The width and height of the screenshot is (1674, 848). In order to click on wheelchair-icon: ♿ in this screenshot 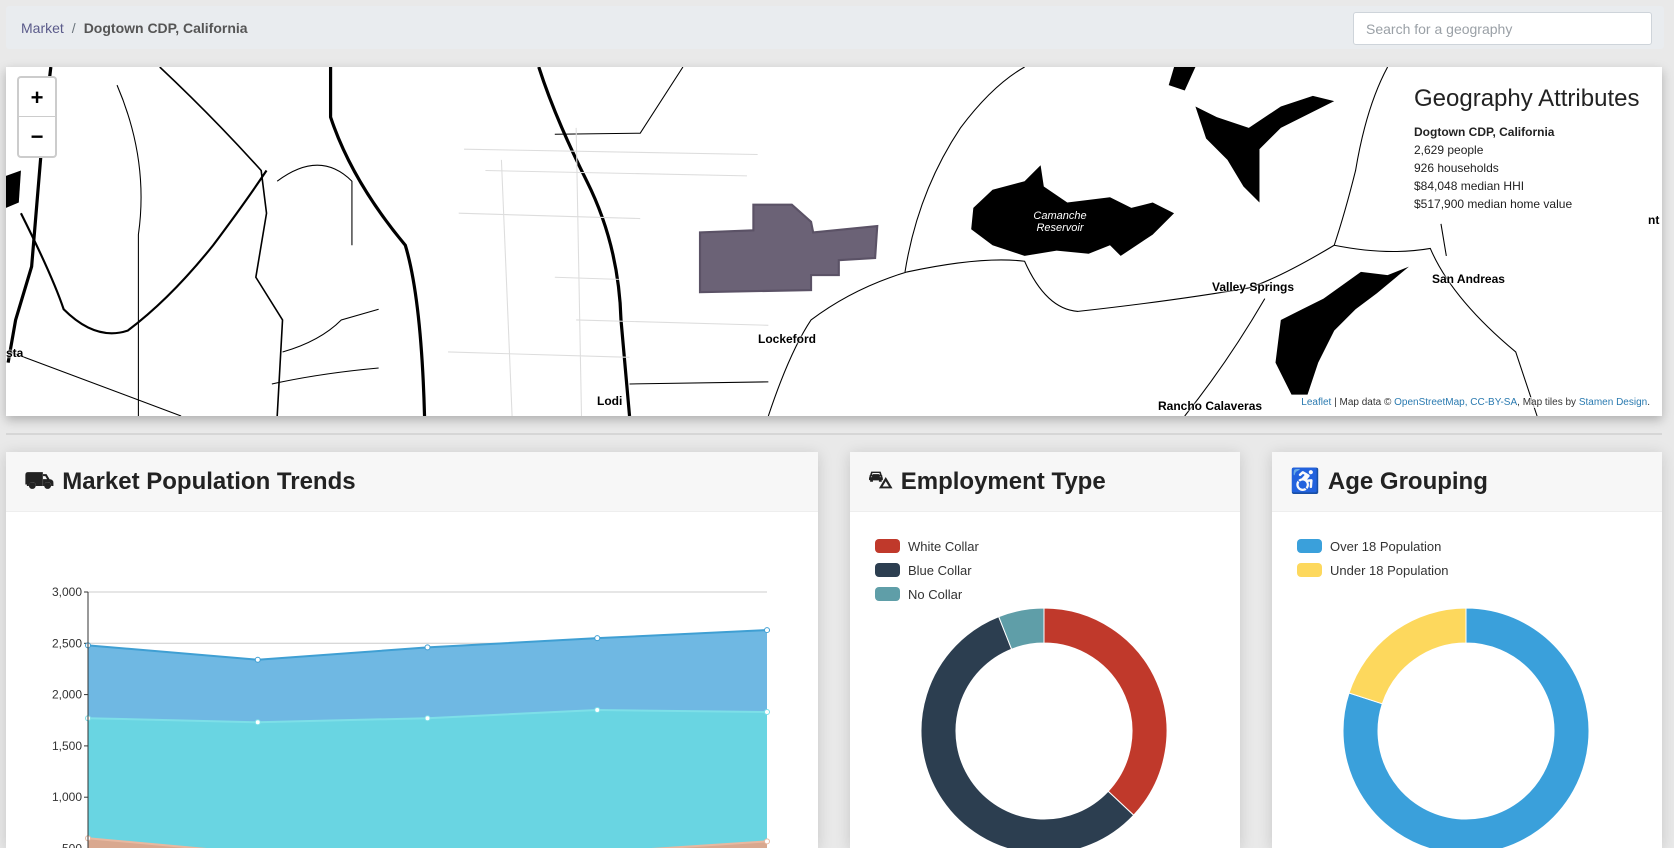, I will do `click(1305, 481)`.